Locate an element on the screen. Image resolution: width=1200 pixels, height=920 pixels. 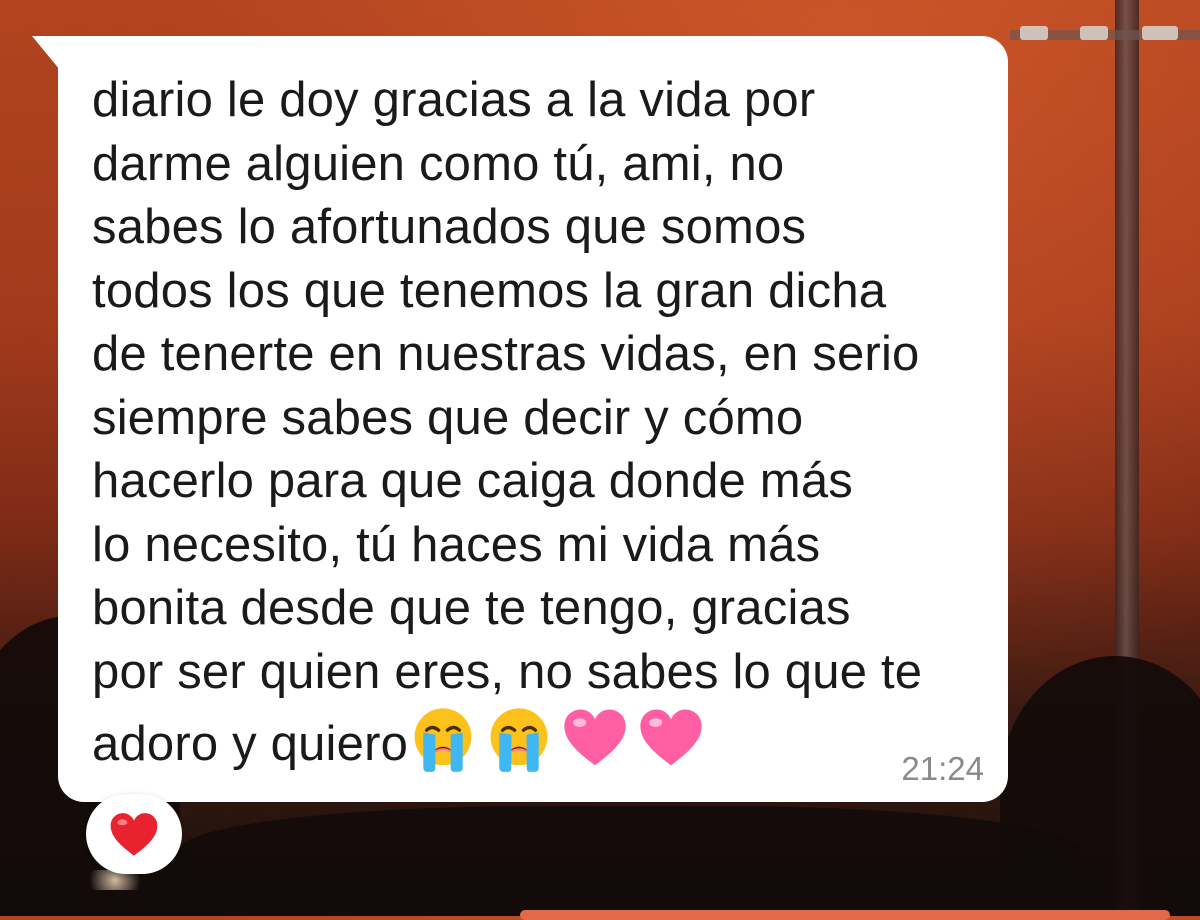
message-timestamp: 21:24 is located at coordinates (942, 768).